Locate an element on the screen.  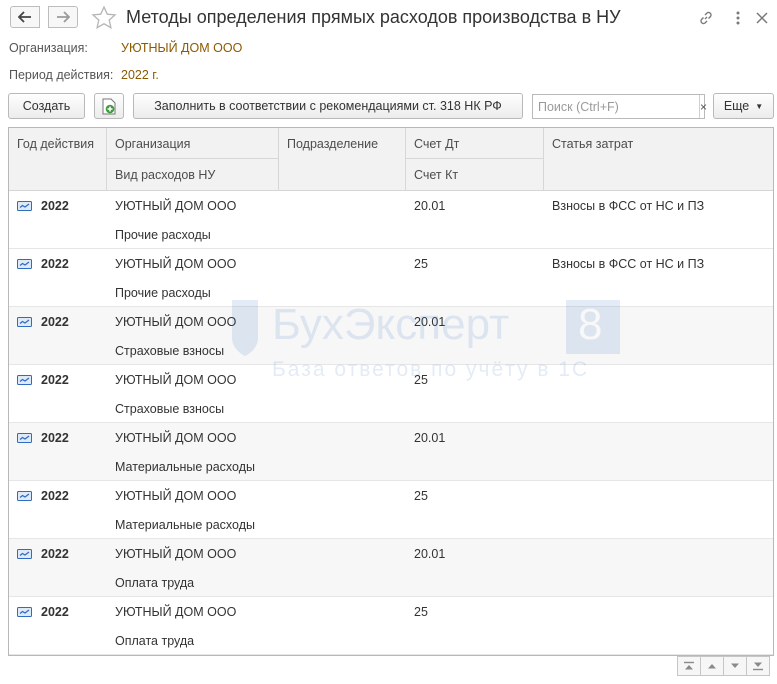
arrow-left-icon is located at coordinates (24, 17).